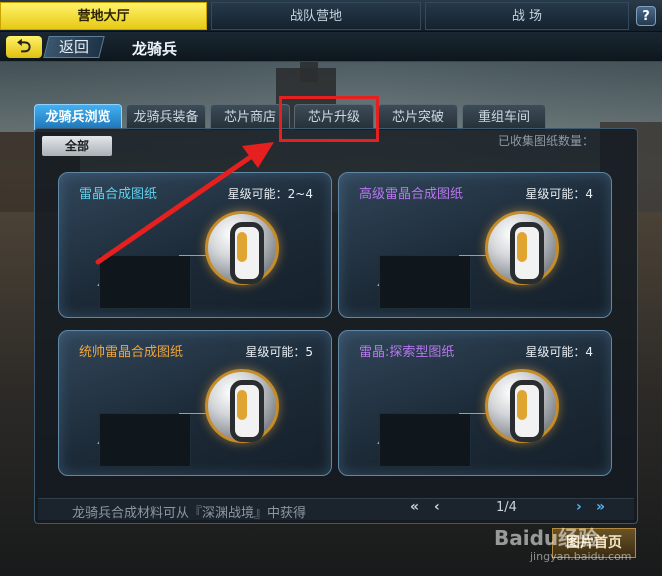  What do you see at coordinates (336, 509) in the screenshot?
I see `panel-footer: 龙骑兵合成材料可从『深渊战境』中获得 « ‹ 1/4 › »` at bounding box center [336, 509].